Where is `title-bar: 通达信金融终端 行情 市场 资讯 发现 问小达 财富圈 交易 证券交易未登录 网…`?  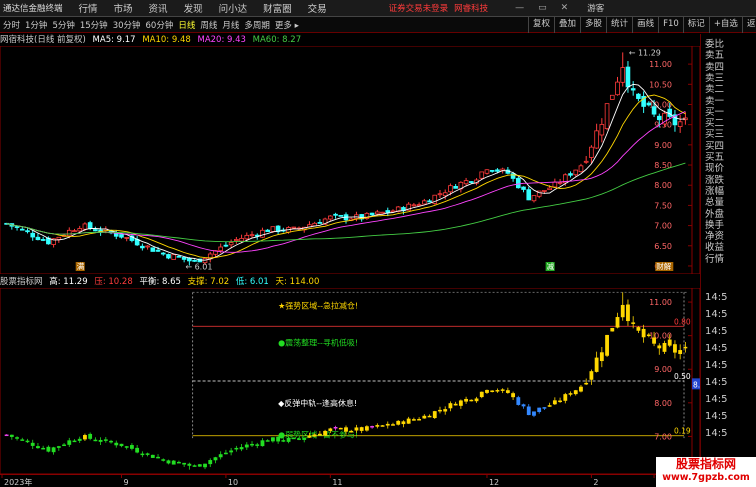 title-bar: 通达信金融终端 行情 市场 资讯 发现 问小达 财富圈 交易 证券交易未登录 网… is located at coordinates (378, 8).